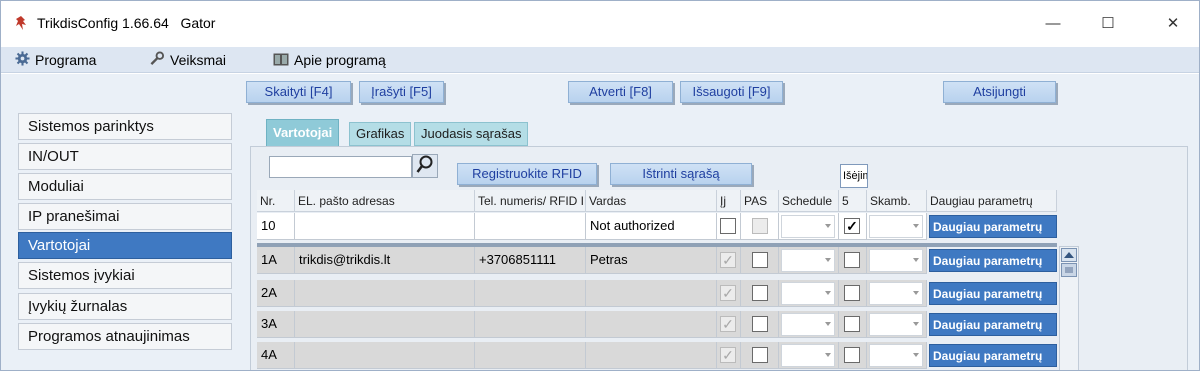 Image resolution: width=1200 pixels, height=371 pixels. What do you see at coordinates (125, 245) in the screenshot?
I see `sidebar-item-vartotojai: Vartotojai` at bounding box center [125, 245].